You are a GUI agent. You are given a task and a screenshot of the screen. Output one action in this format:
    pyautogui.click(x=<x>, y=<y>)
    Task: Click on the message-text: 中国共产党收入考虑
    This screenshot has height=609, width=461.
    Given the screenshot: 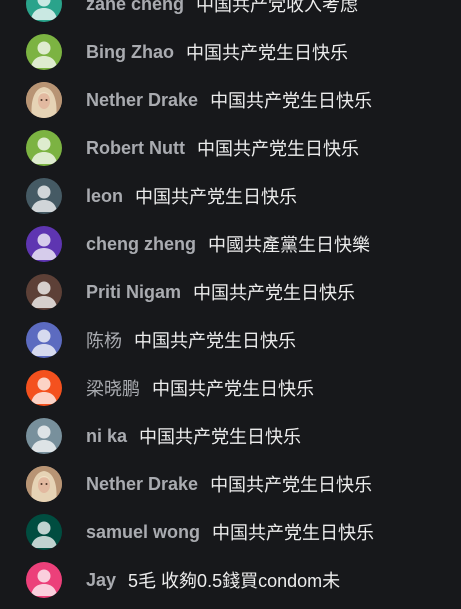 What is the action you would take?
    pyautogui.click(x=277, y=7)
    